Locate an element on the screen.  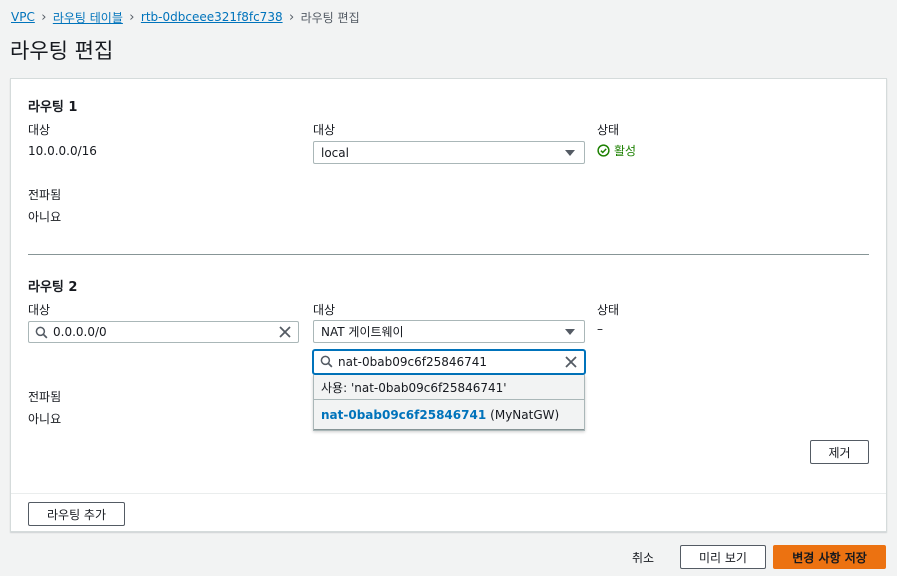
route-1-target-select: local is located at coordinates (449, 152).